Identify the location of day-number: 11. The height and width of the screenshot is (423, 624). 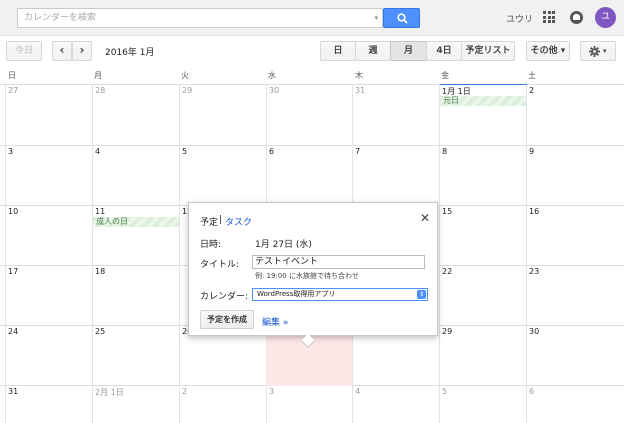
(100, 211).